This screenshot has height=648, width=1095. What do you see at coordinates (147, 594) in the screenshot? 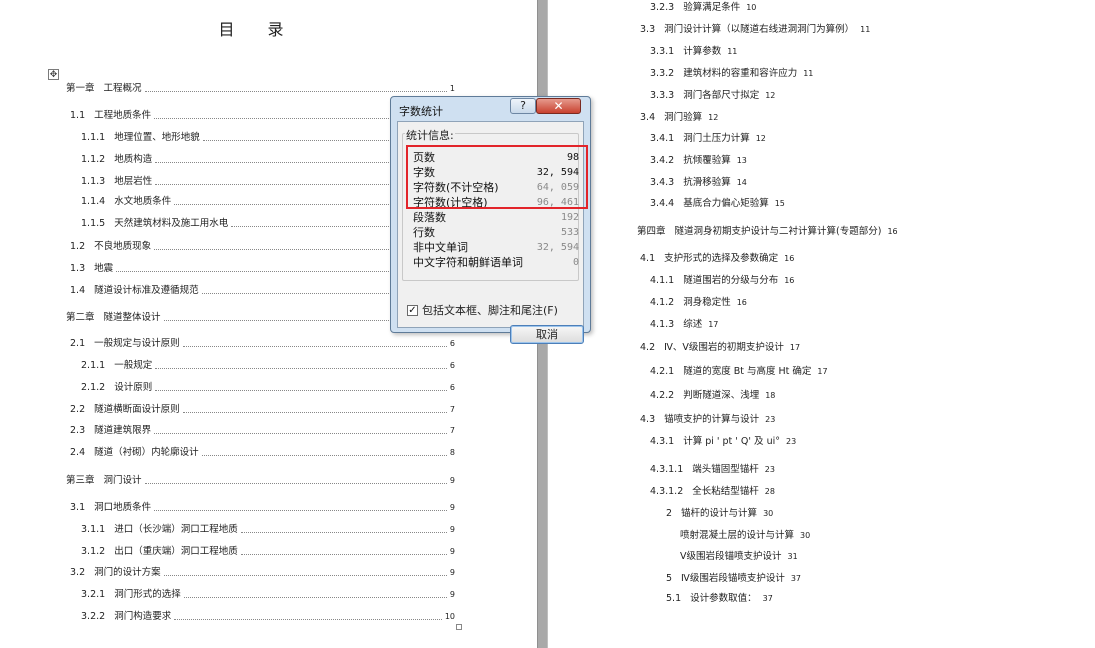
I see `toc-entry-title: 洞门形式的选择` at bounding box center [147, 594].